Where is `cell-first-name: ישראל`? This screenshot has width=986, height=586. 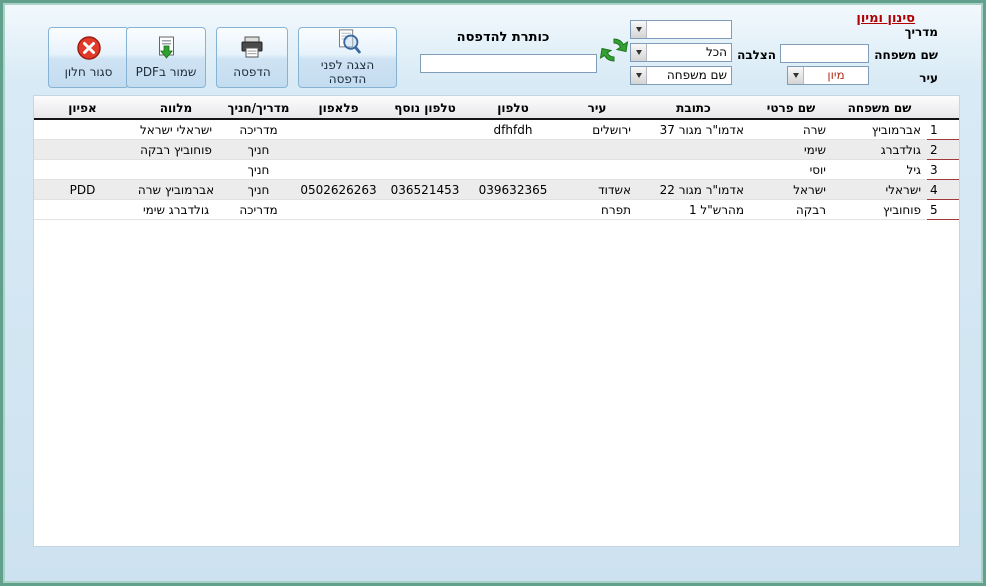
cell-first-name: ישראל is located at coordinates (791, 190).